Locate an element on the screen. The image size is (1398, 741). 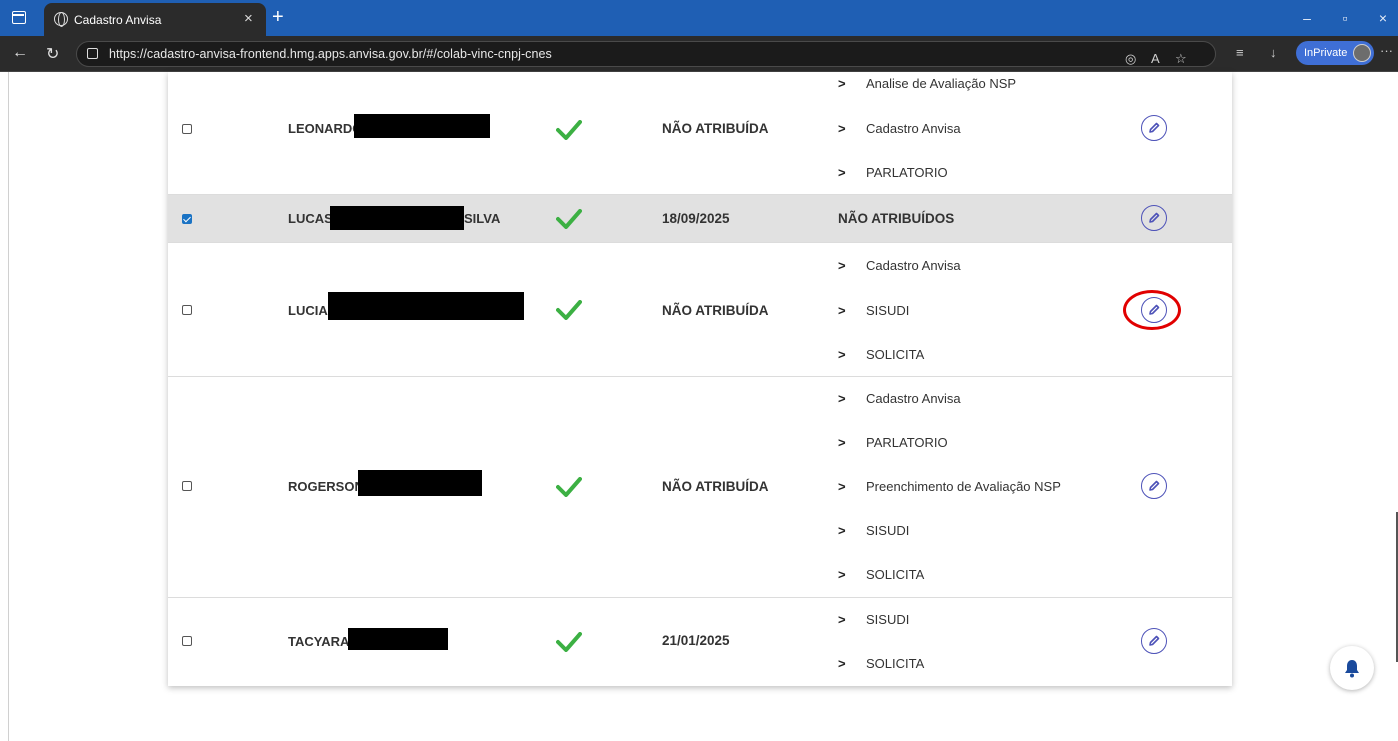
tab-title: Cadastro Anvisa is located at coordinates (118, 20).